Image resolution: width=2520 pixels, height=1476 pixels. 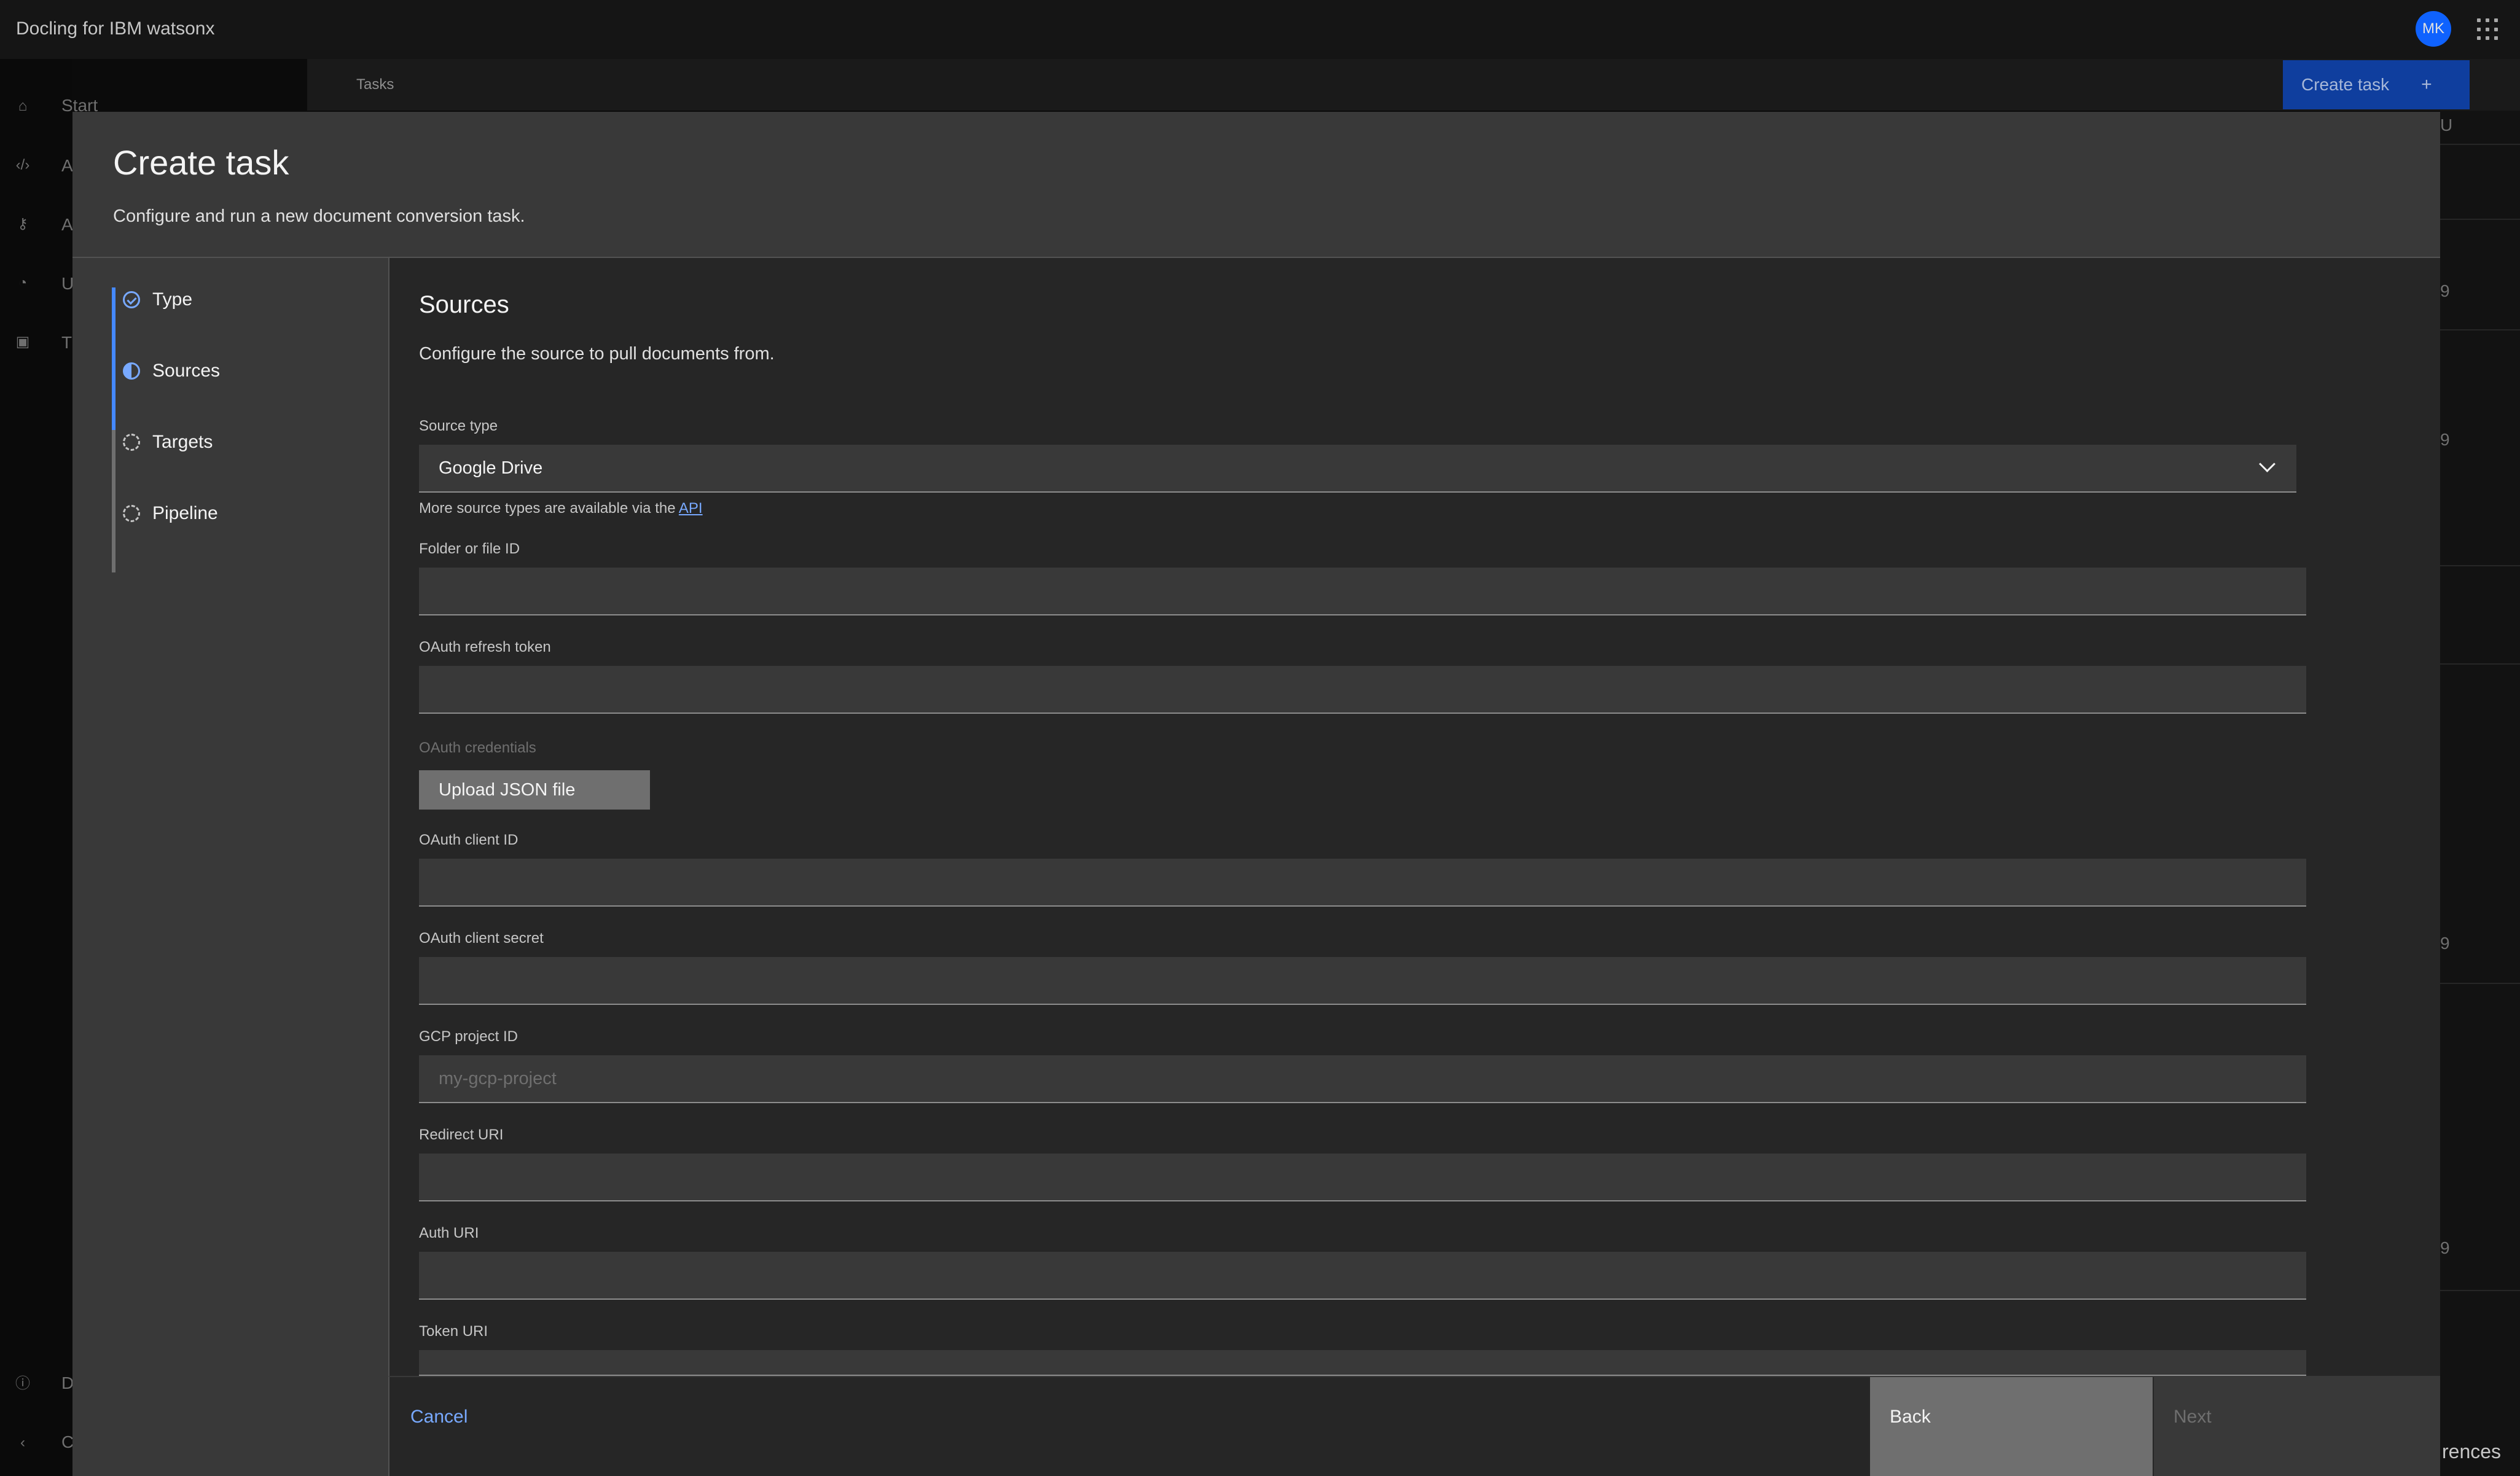 What do you see at coordinates (2427, 84) in the screenshot?
I see `plus-icon: +` at bounding box center [2427, 84].